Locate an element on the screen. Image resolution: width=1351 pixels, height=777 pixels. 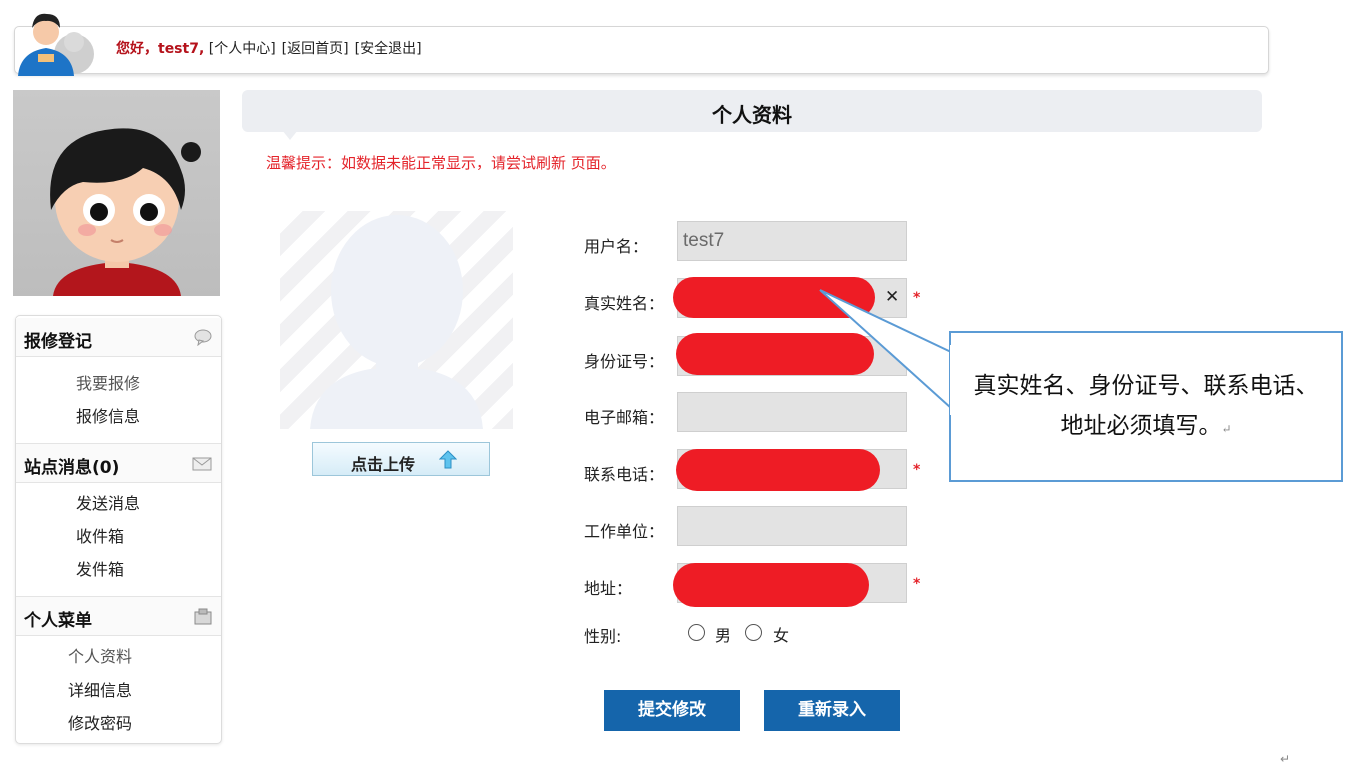
callout-message: 真实姓名、身份证号、联系电话、地址必须填写。 is located at coordinates (1146, 406).